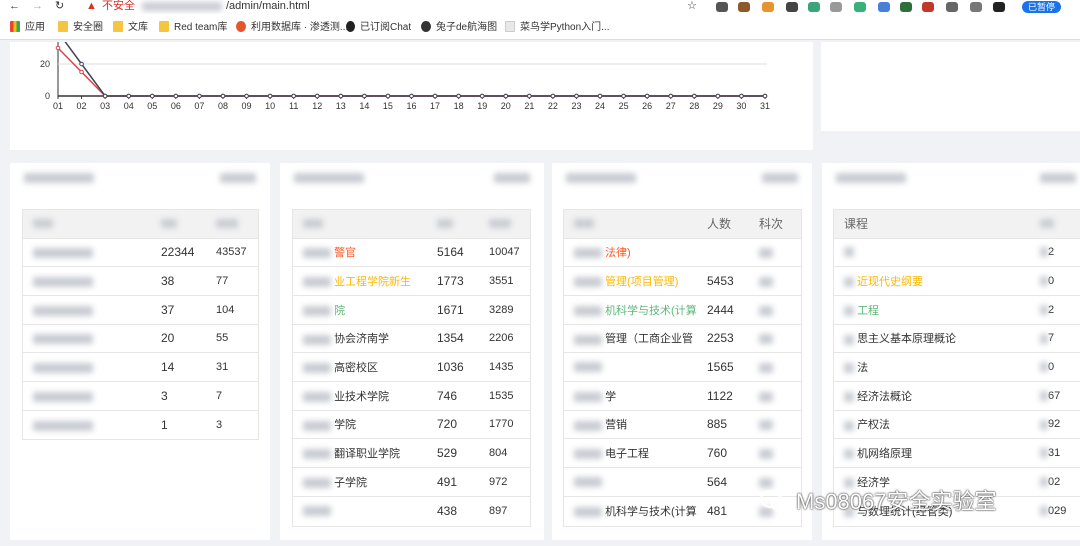 The width and height of the screenshot is (1080, 546). I want to click on row-count: 2253, so click(723, 338).